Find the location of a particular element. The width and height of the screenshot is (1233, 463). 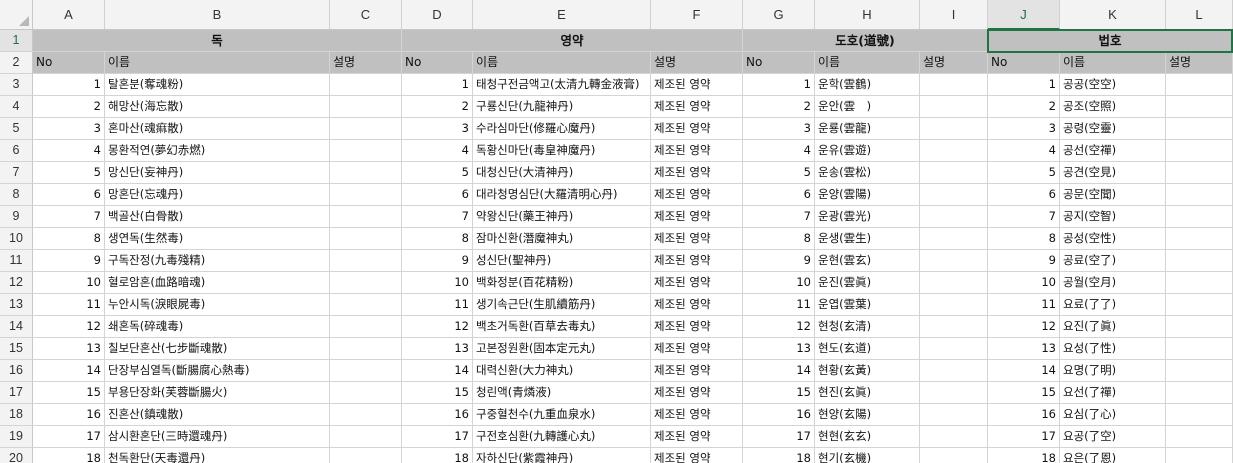

table-cell: 운현(雲玄) is located at coordinates (867, 261).